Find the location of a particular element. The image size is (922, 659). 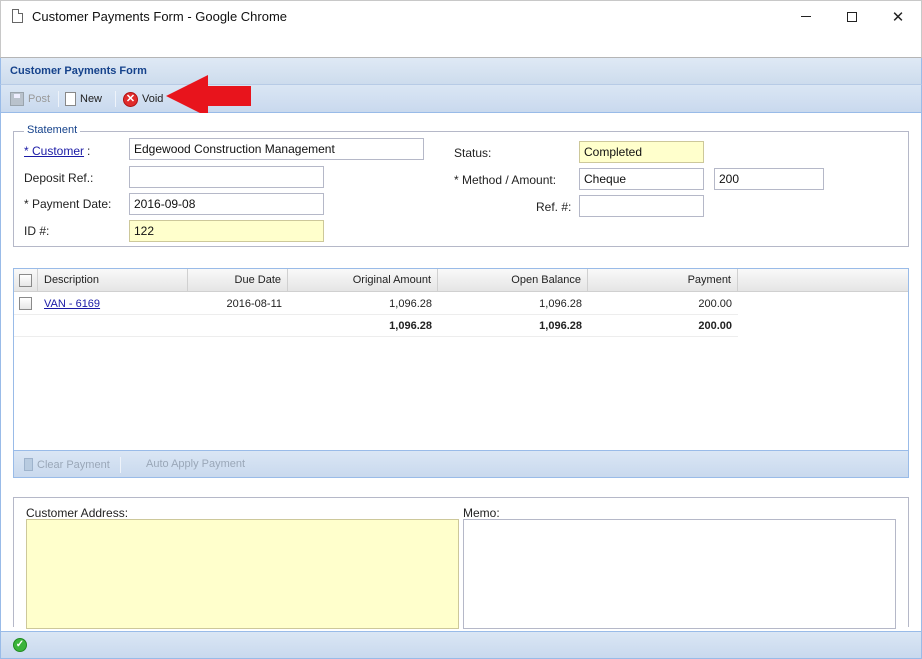

select-all-checkbox is located at coordinates (25, 280).